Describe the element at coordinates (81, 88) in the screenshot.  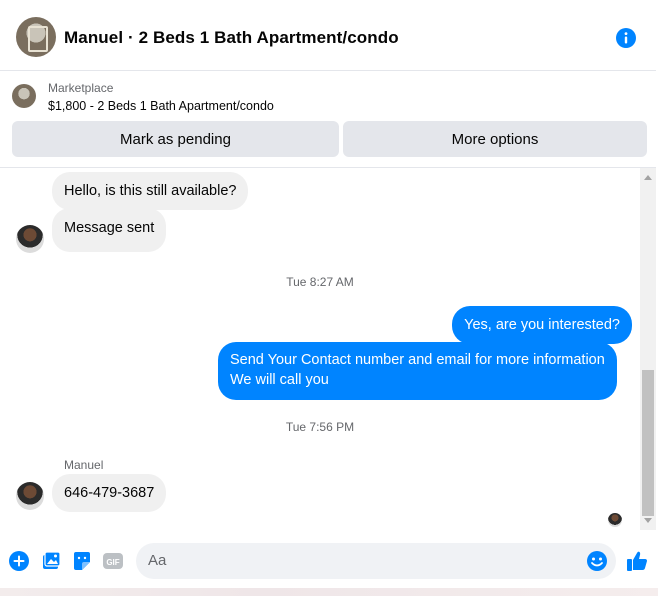
I see `listing-source: Marketplace` at that location.